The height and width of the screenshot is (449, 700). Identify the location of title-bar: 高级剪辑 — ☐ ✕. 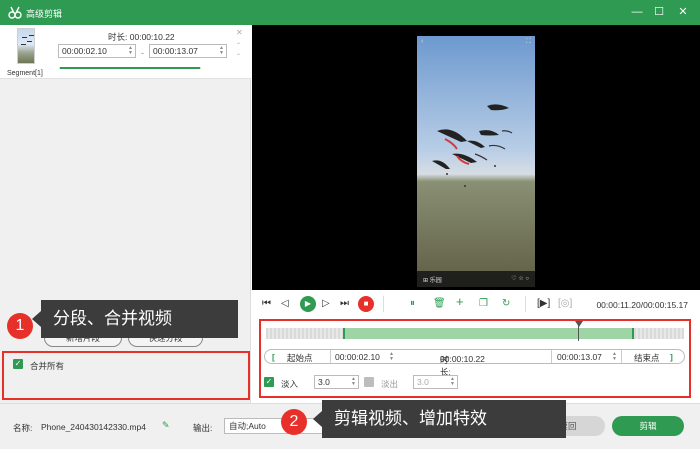
(350, 12).